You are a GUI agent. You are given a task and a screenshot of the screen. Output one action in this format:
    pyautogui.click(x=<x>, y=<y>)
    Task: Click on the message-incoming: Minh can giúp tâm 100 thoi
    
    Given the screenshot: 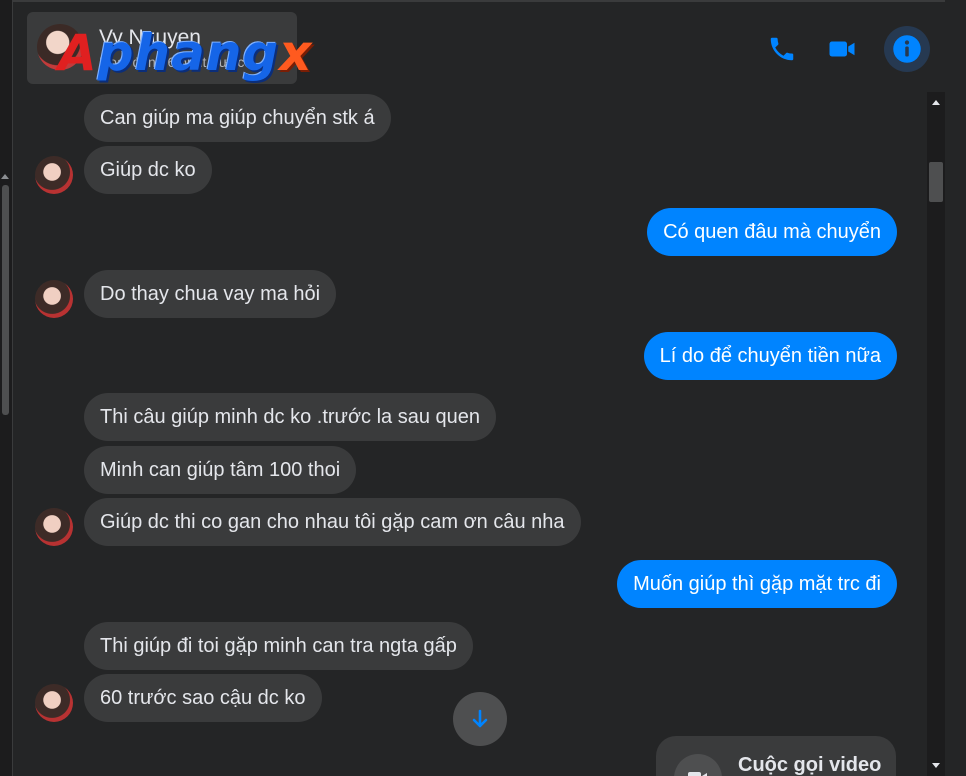 What is the action you would take?
    pyautogui.click(x=220, y=470)
    